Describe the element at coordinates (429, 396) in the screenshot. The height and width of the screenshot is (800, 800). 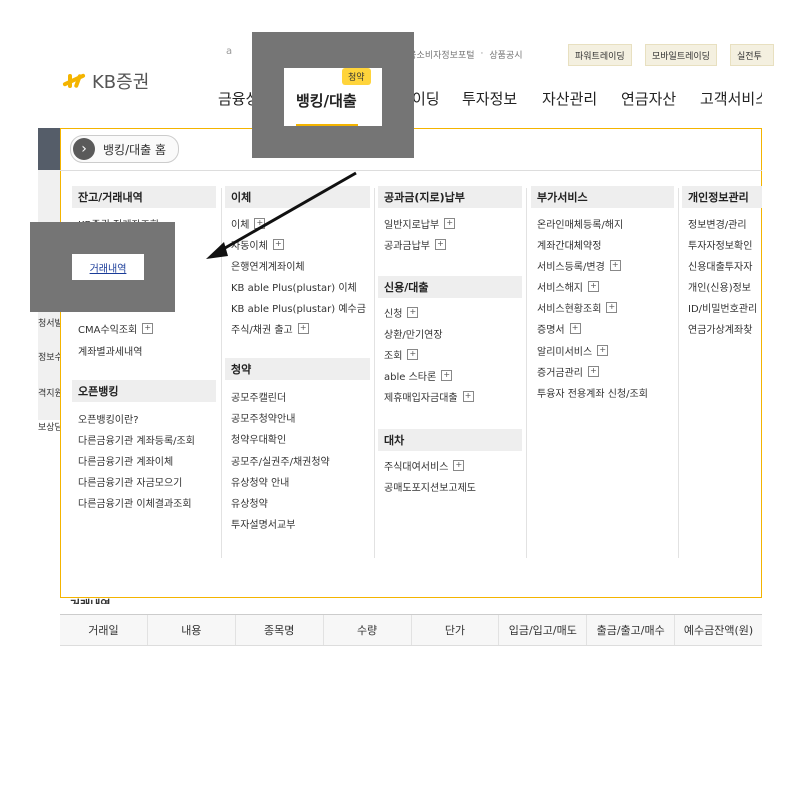
I see `menu-item-partner-loan: 제휴매입자금대출 +` at that location.